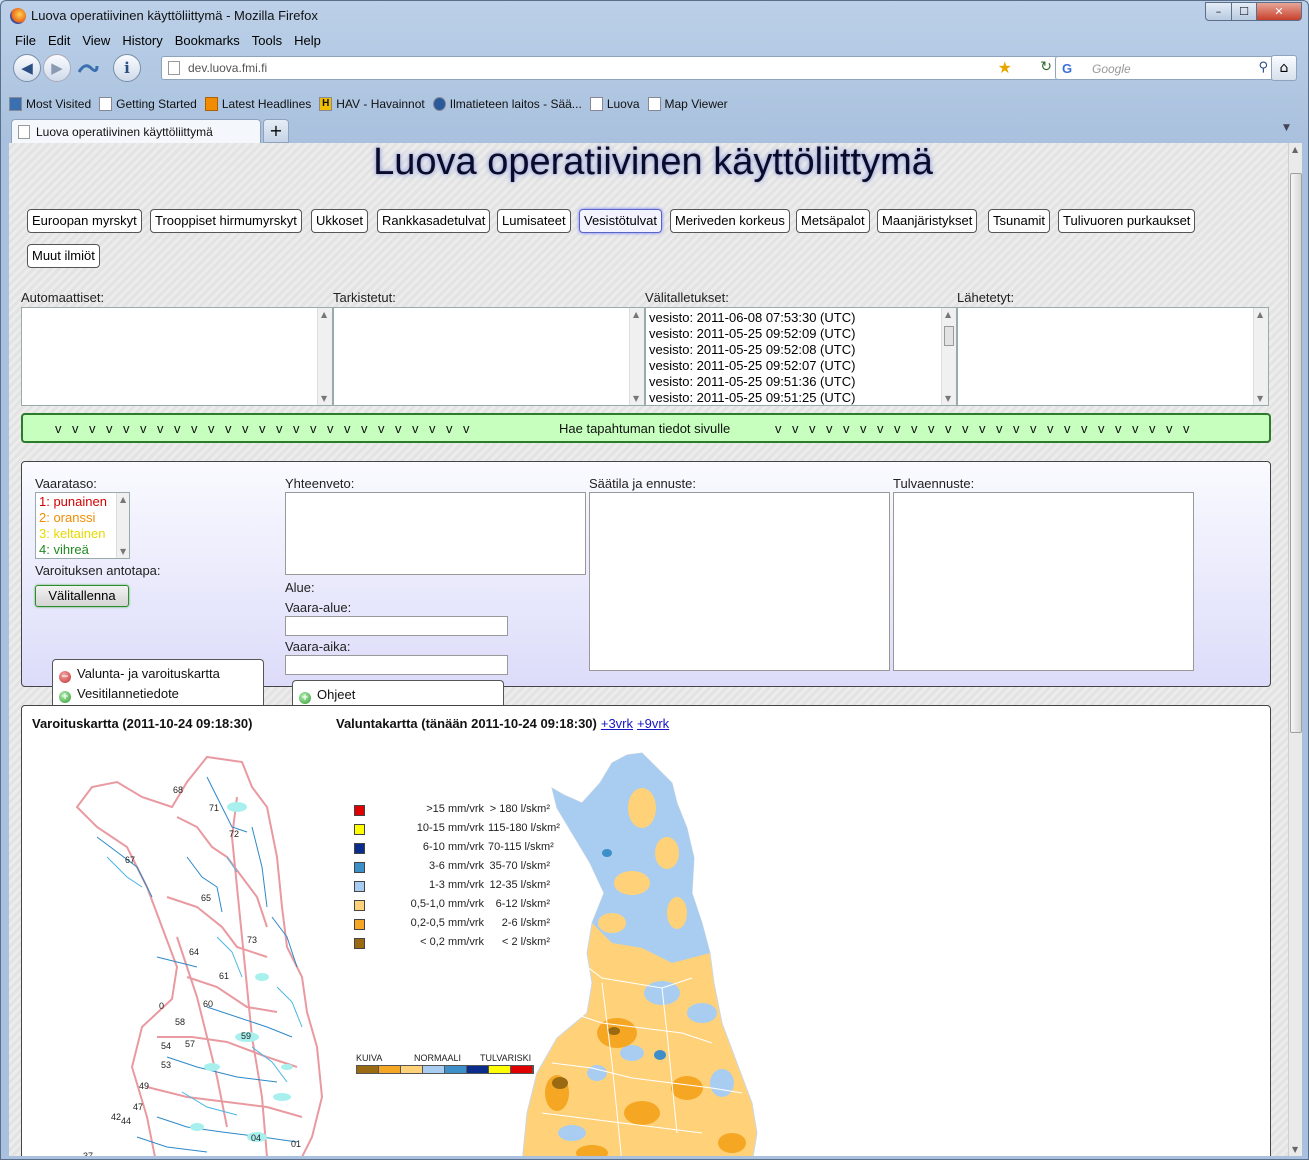 This screenshot has height=1160, width=1309. I want to click on reload-icon: ↻, so click(1046, 67).